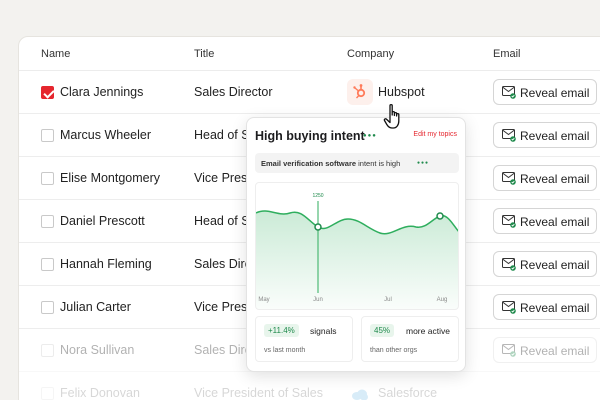  I want to click on intent-area, so click(357, 260).